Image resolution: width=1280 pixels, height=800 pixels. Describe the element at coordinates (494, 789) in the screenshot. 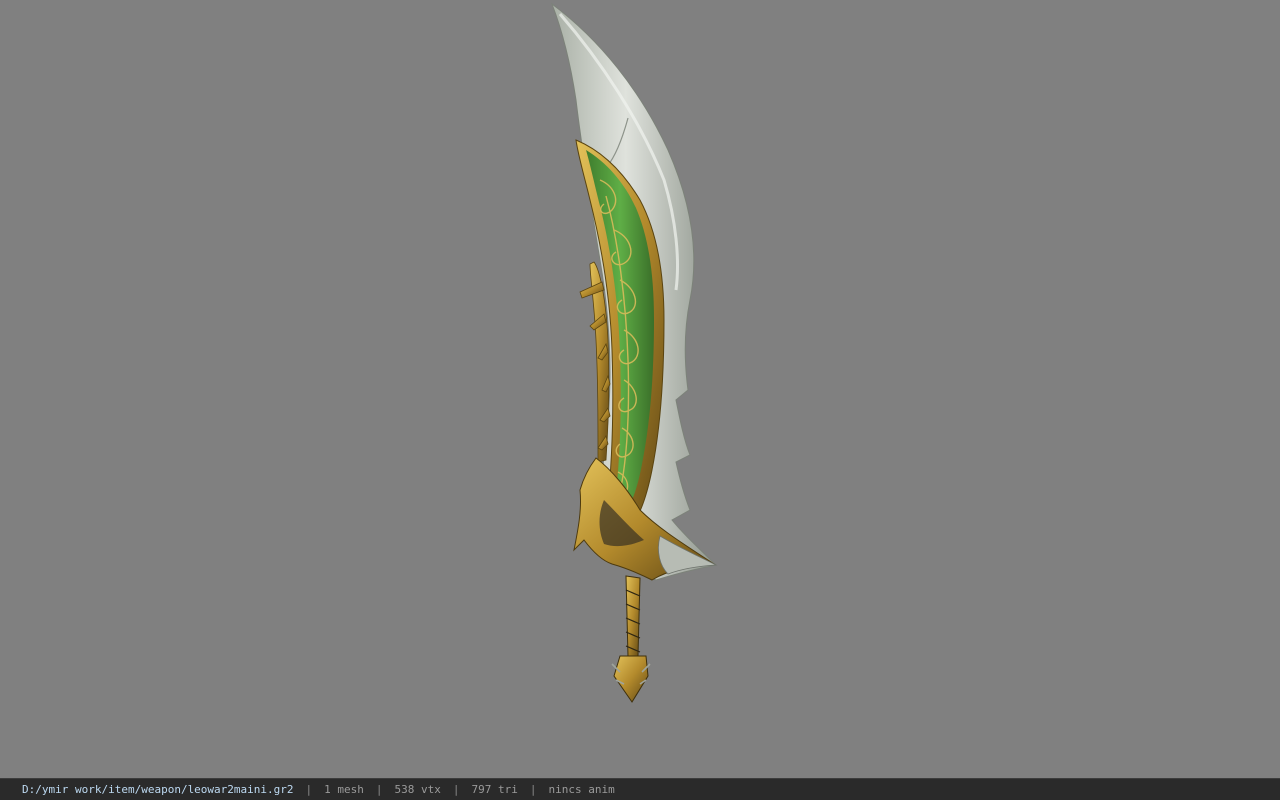

I see `triangle-count-text: 797 tri` at that location.